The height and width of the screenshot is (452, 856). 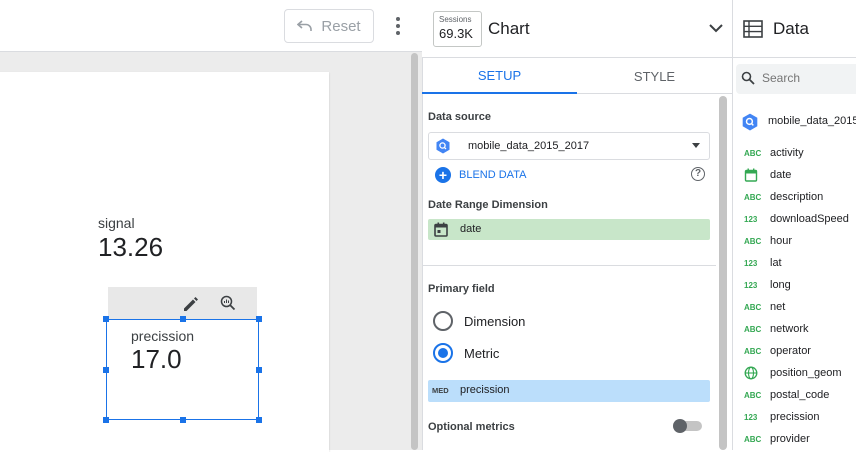 What do you see at coordinates (529, 146) in the screenshot?
I see `data-source-name: mobile_data_2015_2017` at bounding box center [529, 146].